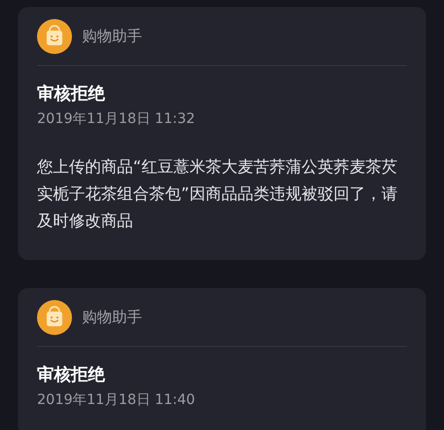 This screenshot has width=444, height=430. I want to click on message-time: 2019年11月18日 11:40, so click(116, 400).